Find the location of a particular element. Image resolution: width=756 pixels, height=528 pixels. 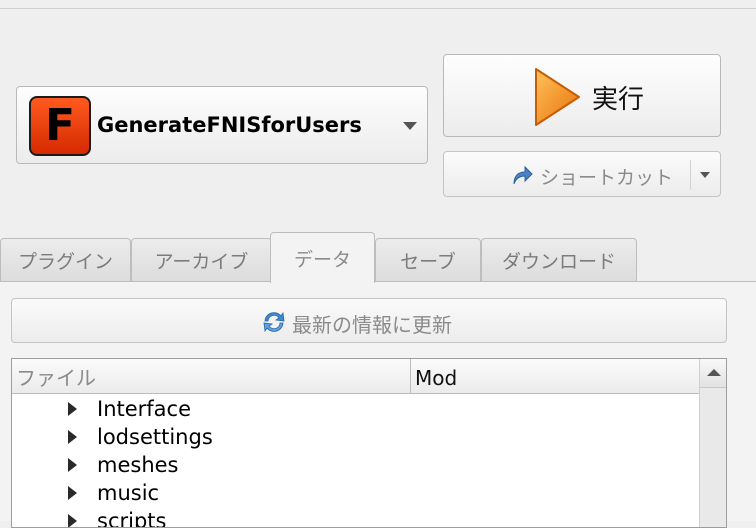

refresh-icon is located at coordinates (274, 322).